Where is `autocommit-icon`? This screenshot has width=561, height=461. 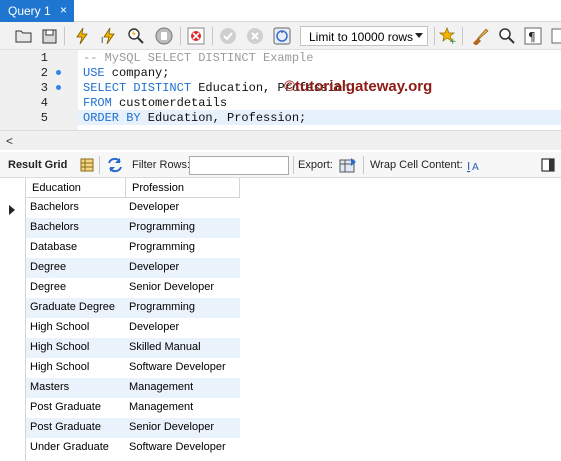 autocommit-icon is located at coordinates (282, 36).